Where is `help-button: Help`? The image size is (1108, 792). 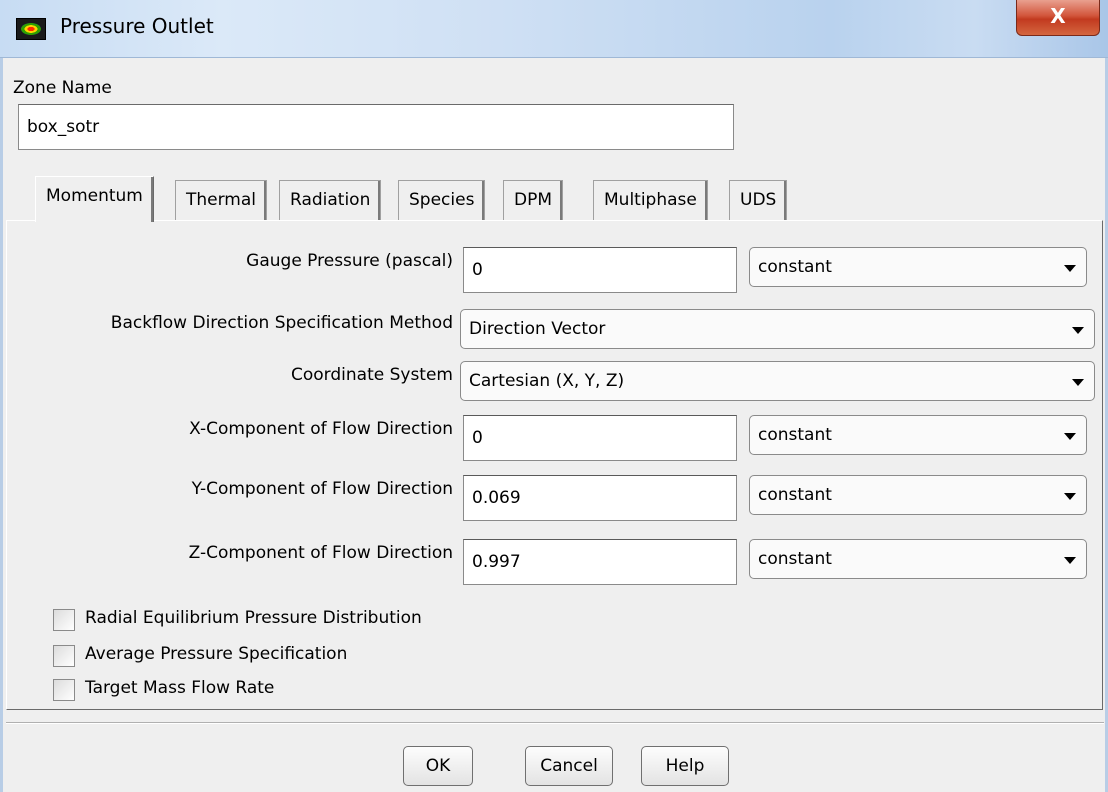
help-button: Help is located at coordinates (685, 766).